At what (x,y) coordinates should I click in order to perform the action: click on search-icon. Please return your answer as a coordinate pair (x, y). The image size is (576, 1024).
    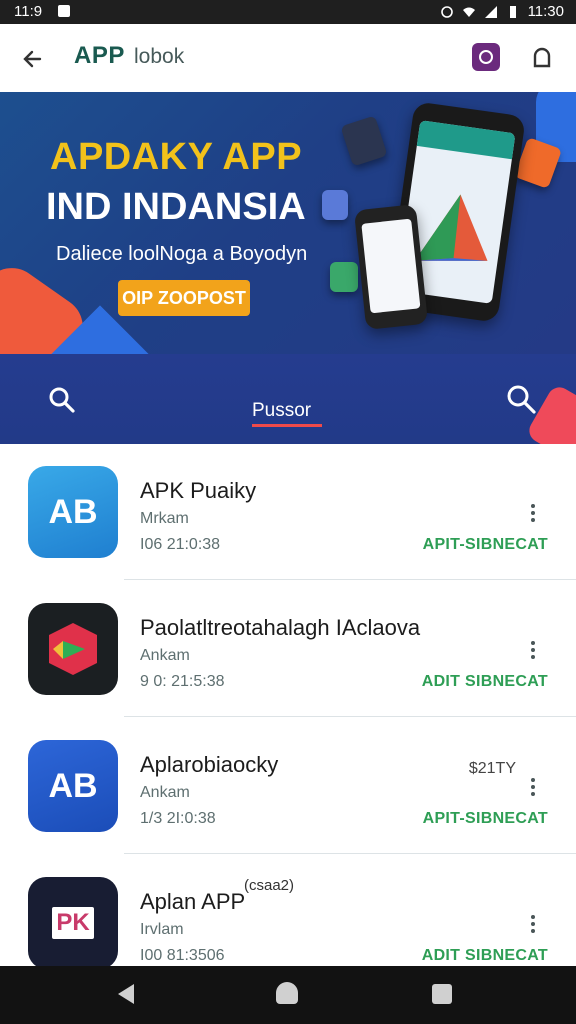
    Looking at the image, I should click on (62, 400).